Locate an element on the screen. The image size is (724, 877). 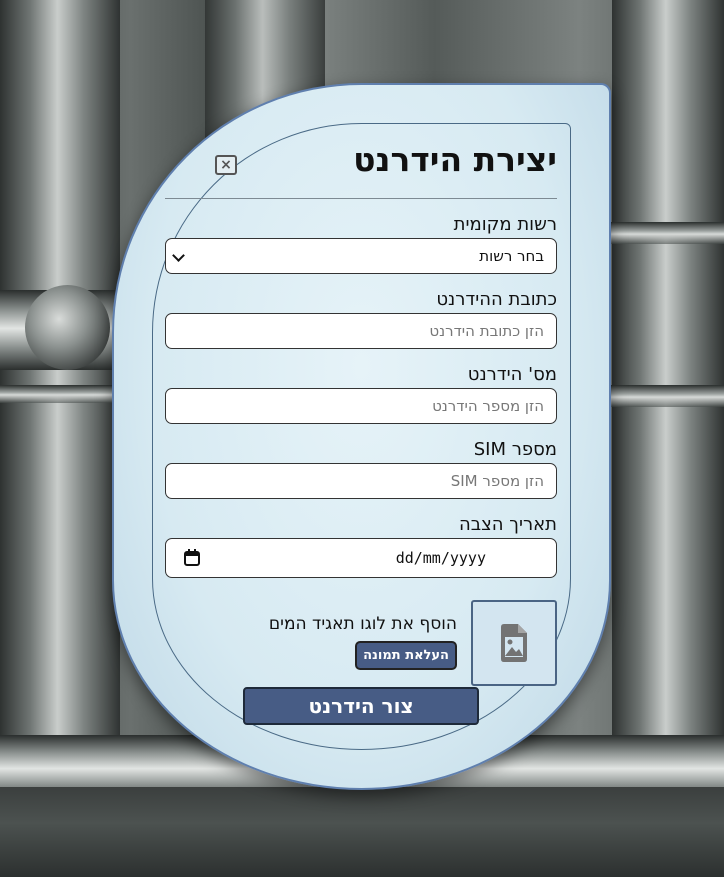
chevron-down-icon is located at coordinates (178, 255).